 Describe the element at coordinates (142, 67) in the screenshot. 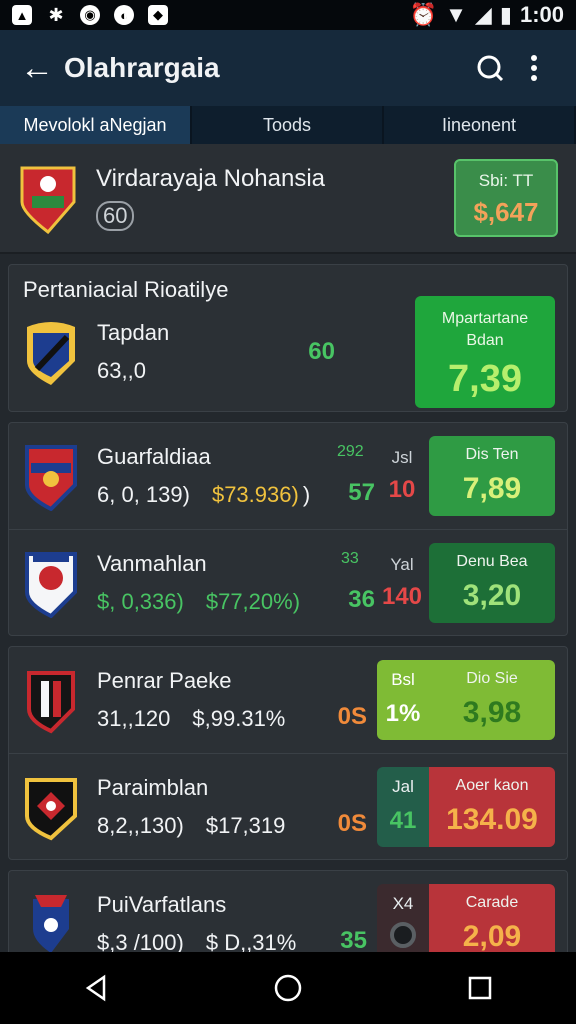

I see `page-title: Olahrargaia` at that location.